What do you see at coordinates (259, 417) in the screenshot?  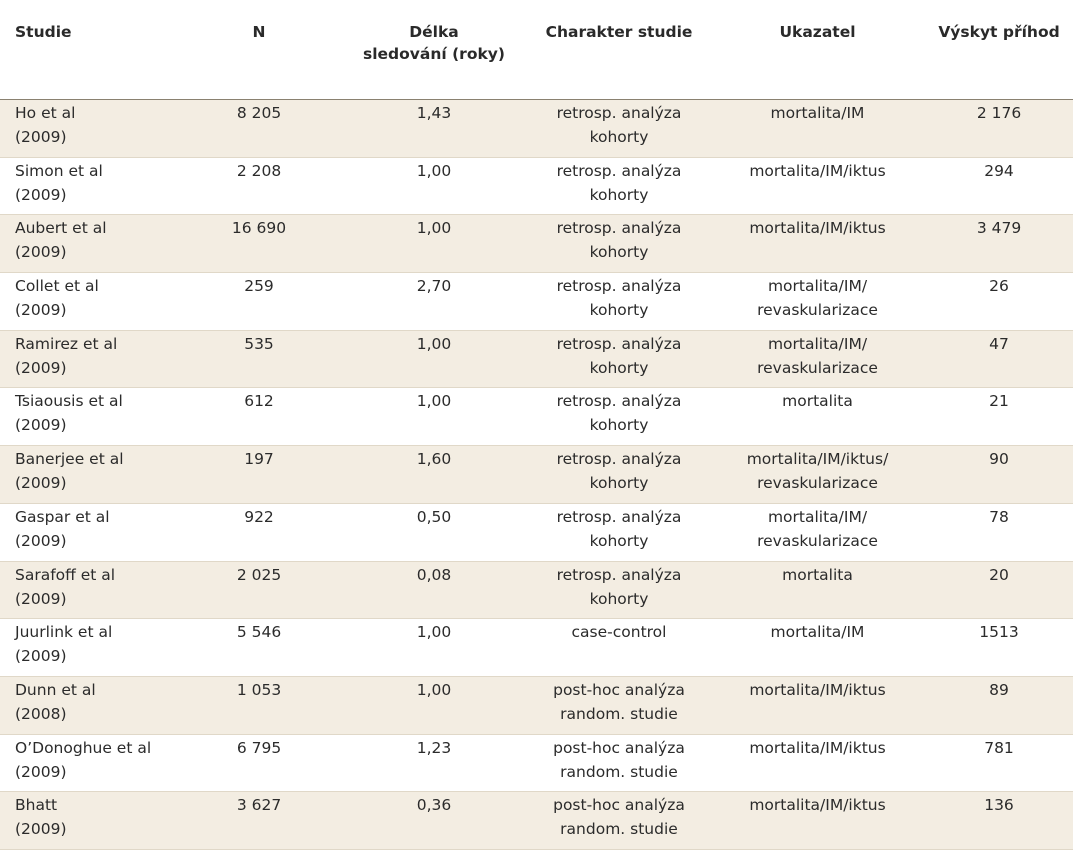 I see `cell-n: 612` at bounding box center [259, 417].